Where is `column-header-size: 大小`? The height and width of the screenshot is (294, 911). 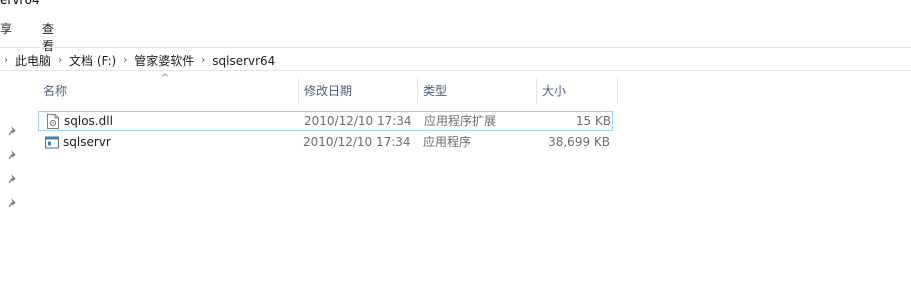
column-header-size: 大小 is located at coordinates (577, 91).